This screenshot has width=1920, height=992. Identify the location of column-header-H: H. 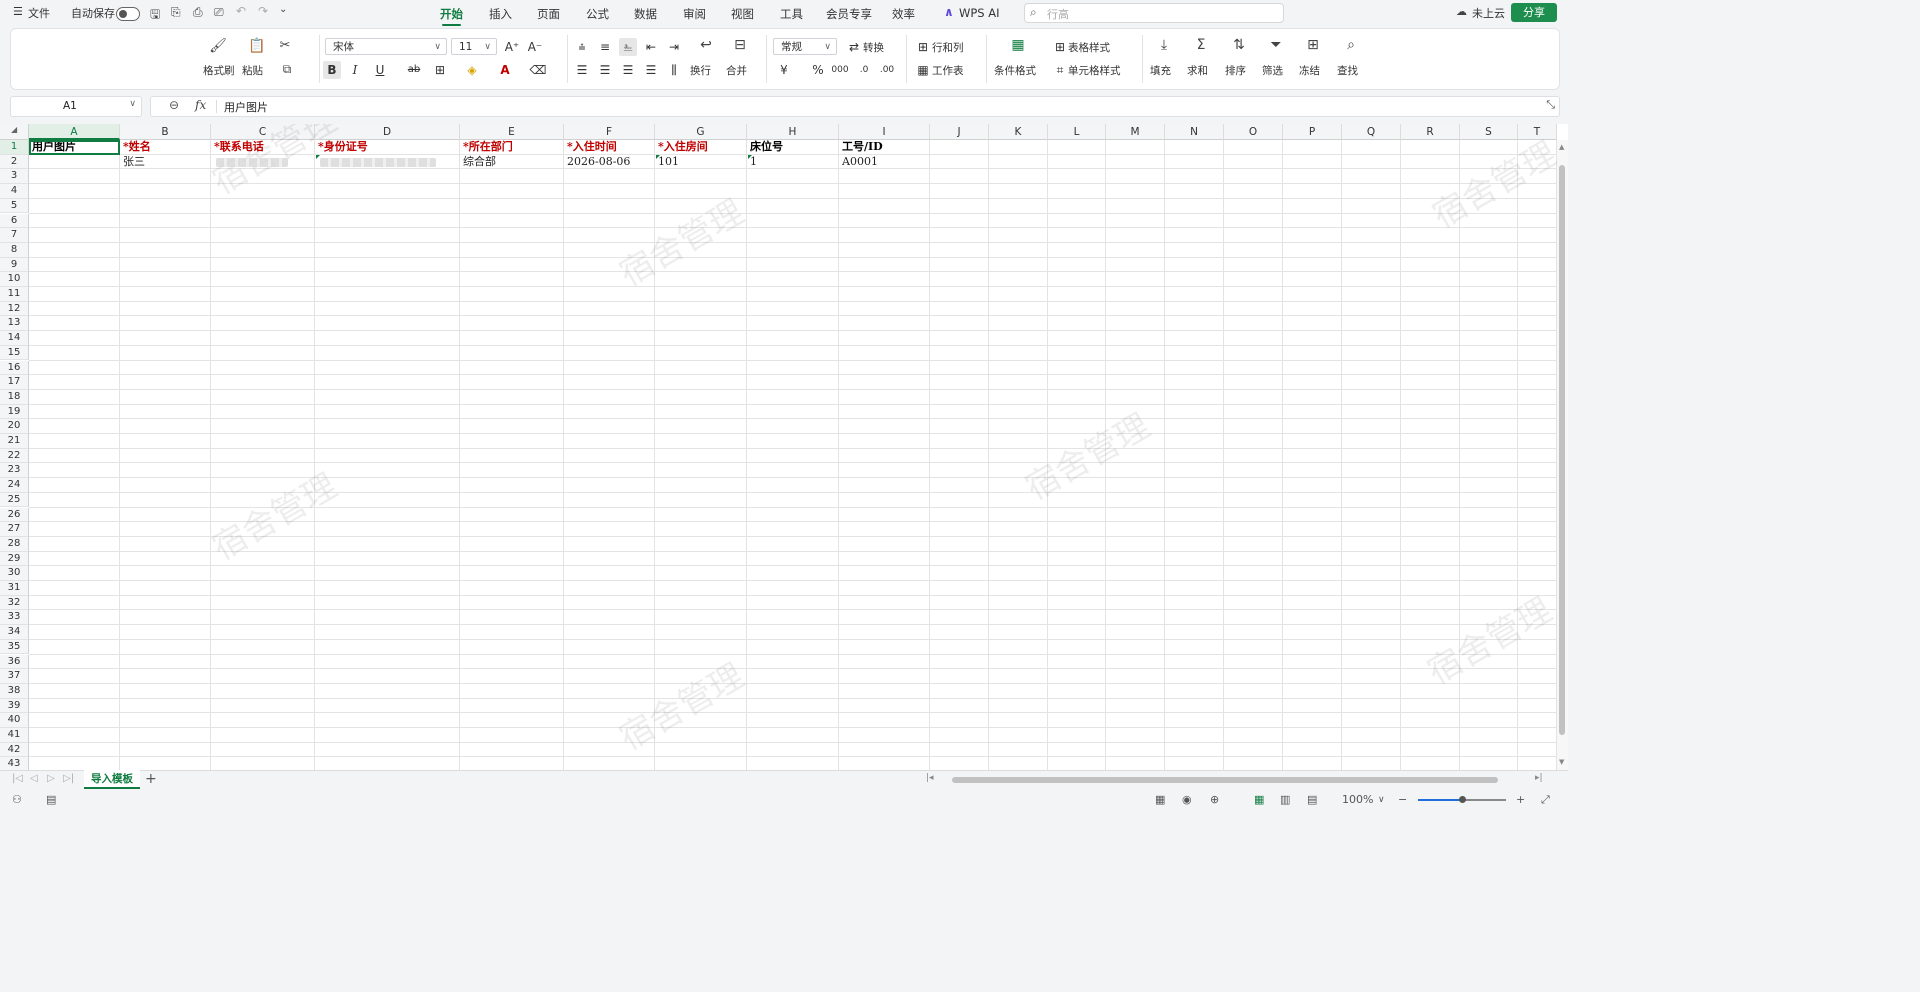
(793, 132).